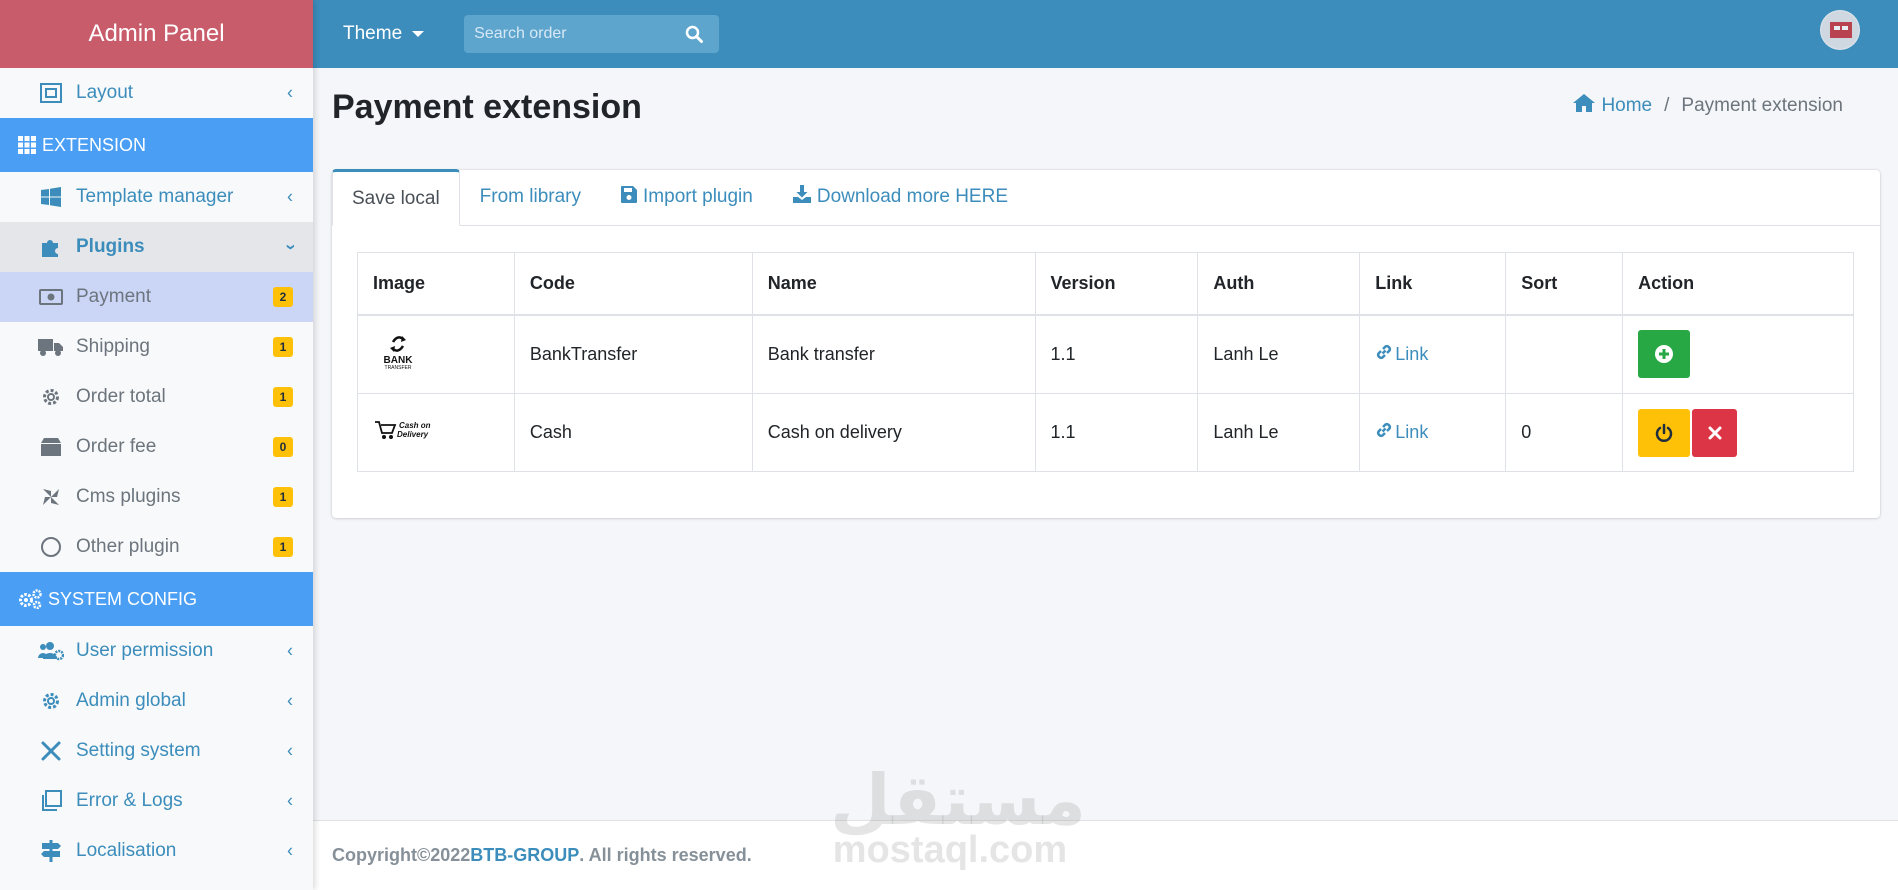  What do you see at coordinates (1840, 30) in the screenshot?
I see `avatar` at bounding box center [1840, 30].